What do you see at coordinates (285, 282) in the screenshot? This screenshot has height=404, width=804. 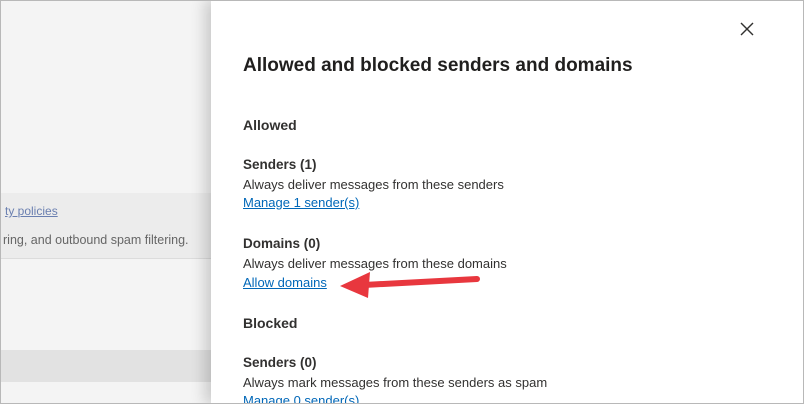 I see `allow-domains-link: Allow domains` at bounding box center [285, 282].